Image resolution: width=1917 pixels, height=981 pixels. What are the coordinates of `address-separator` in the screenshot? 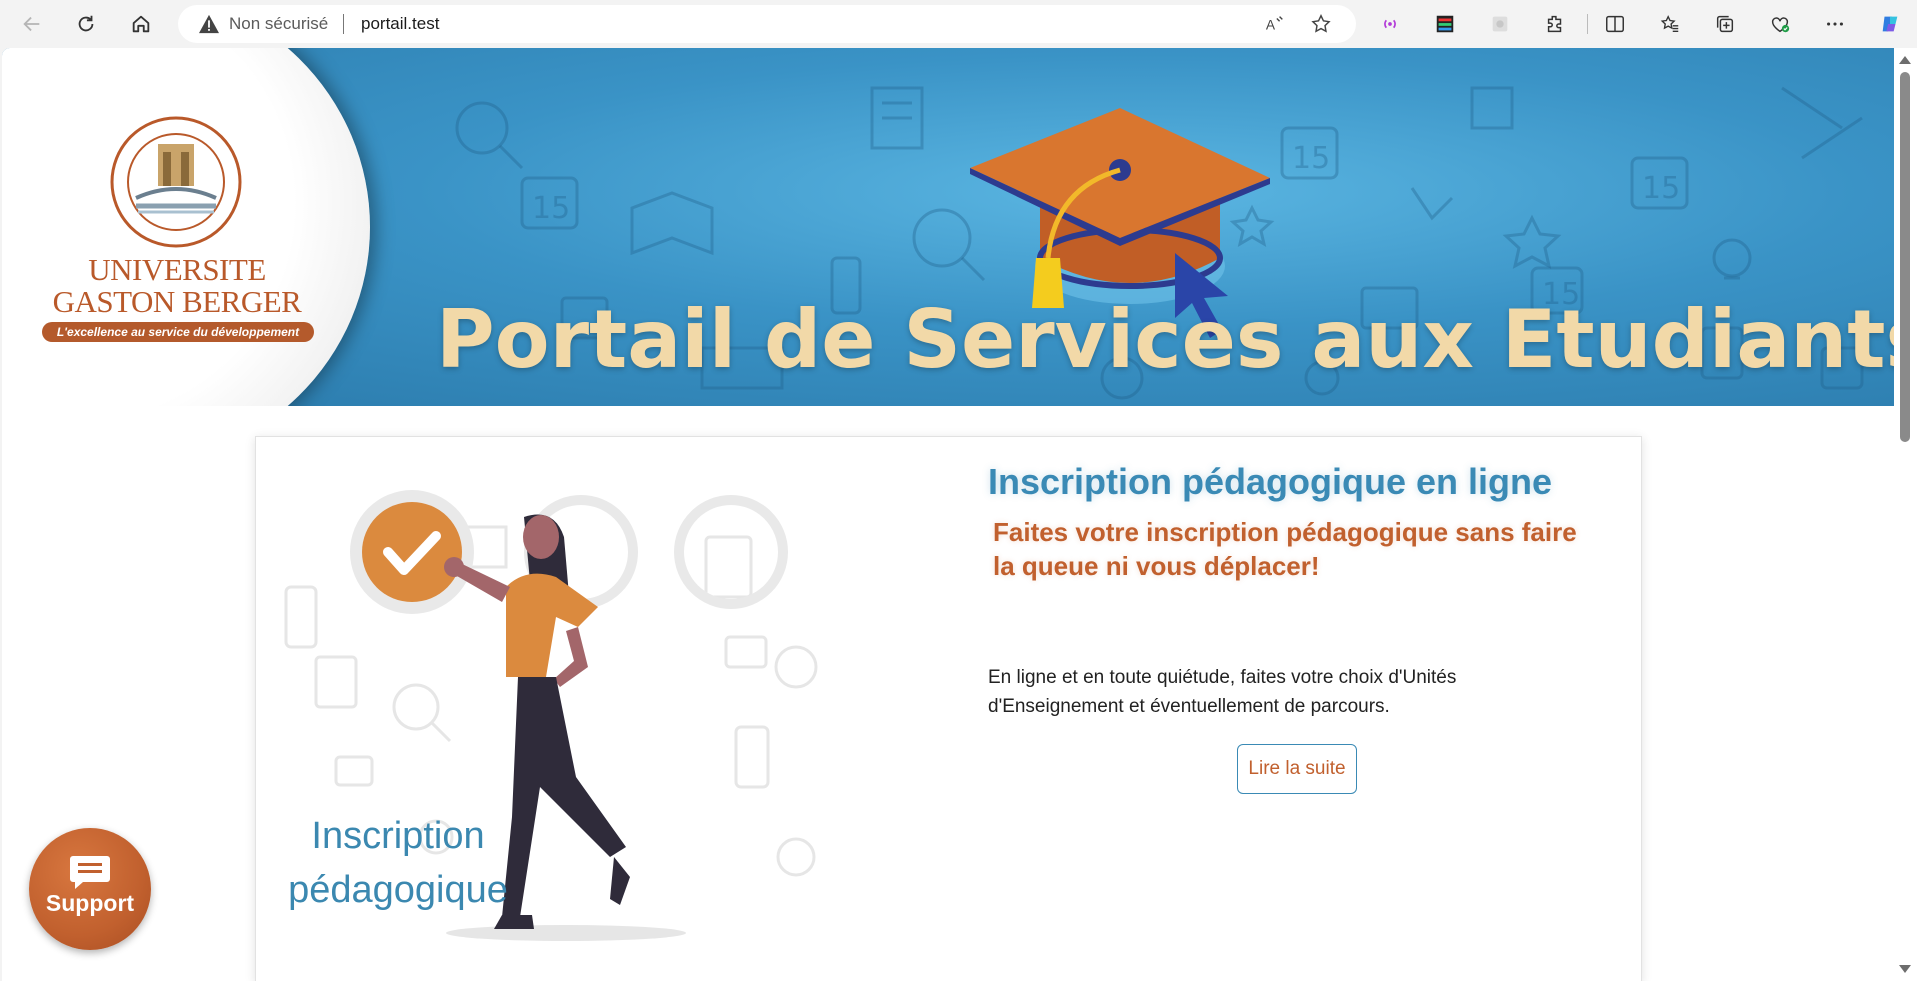 It's located at (343, 24).